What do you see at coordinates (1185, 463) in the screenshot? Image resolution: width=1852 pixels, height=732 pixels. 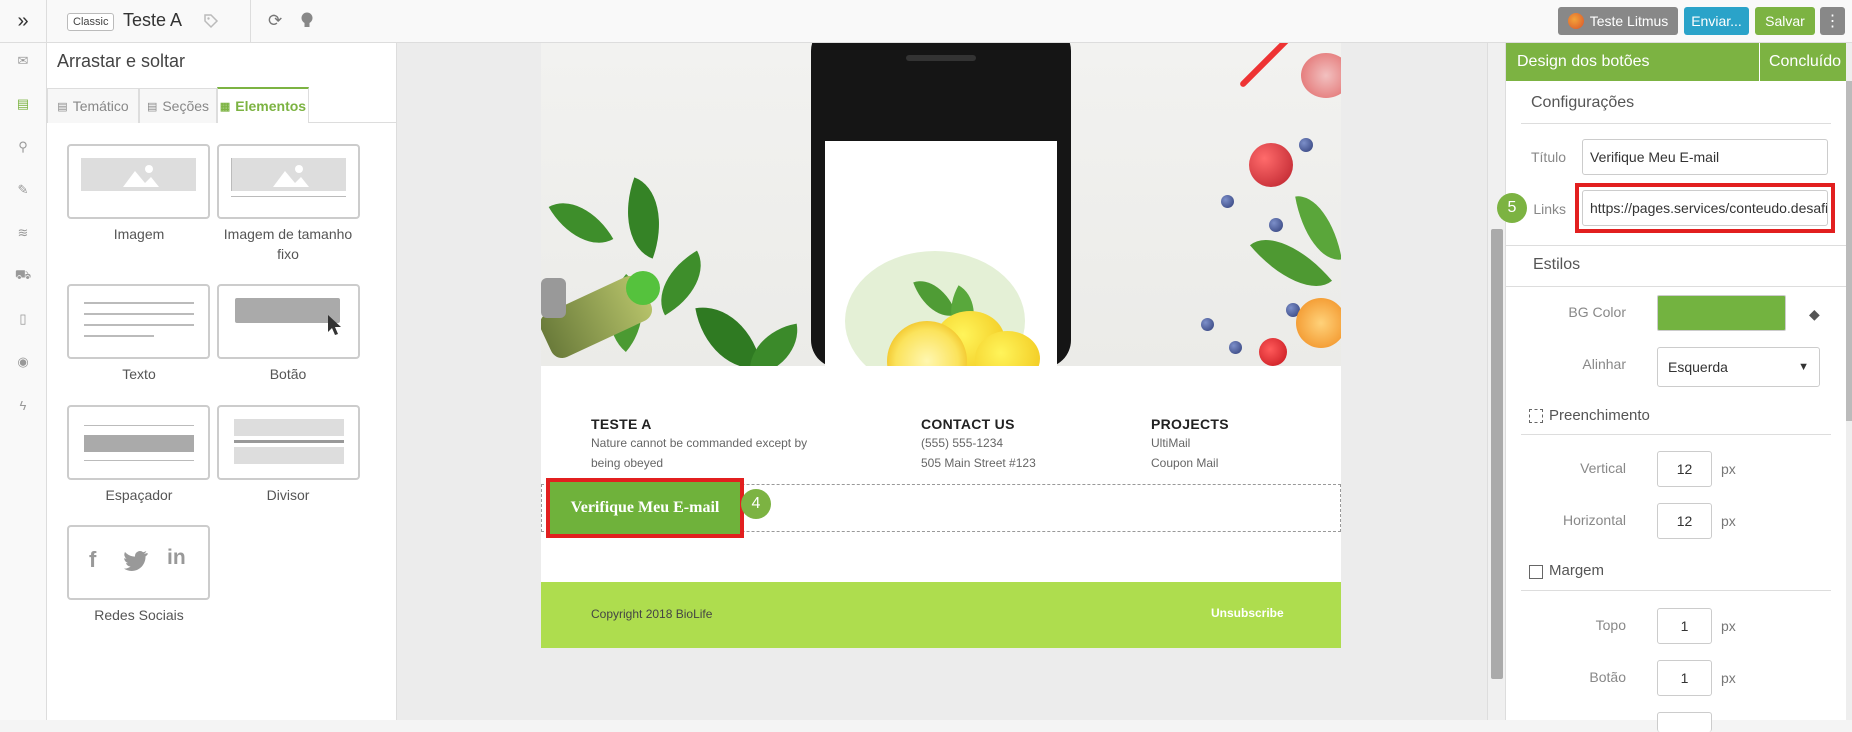 I see `column-text: Coupon Mail` at bounding box center [1185, 463].